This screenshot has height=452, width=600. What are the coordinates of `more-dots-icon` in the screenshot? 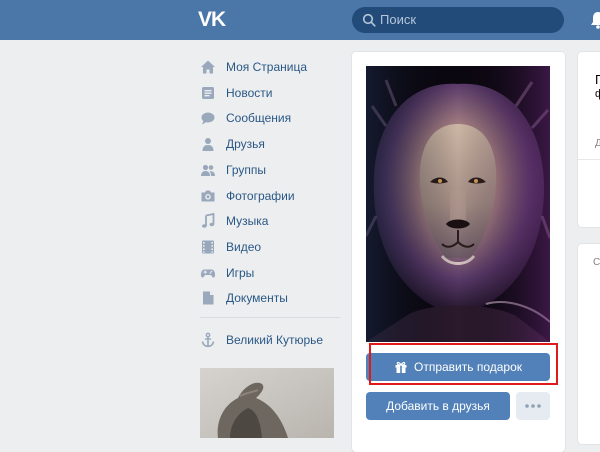 It's located at (533, 406).